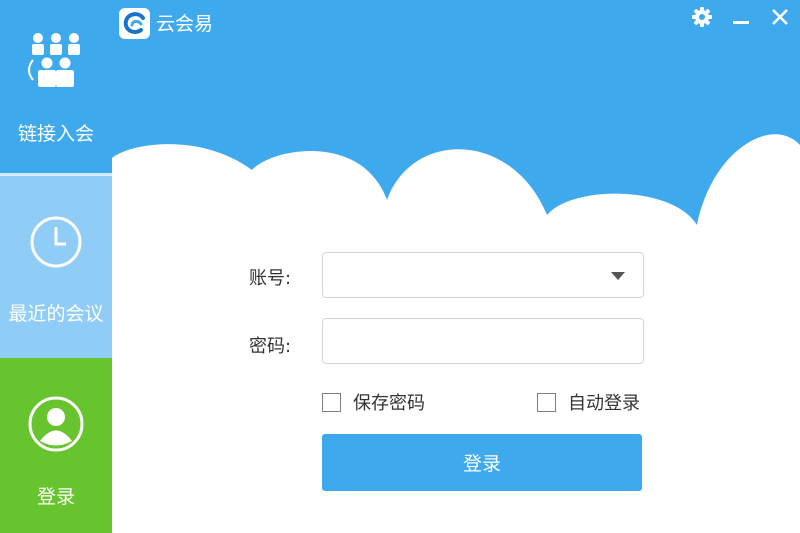 Image resolution: width=800 pixels, height=533 pixels. I want to click on sidebar-divider, so click(56, 174).